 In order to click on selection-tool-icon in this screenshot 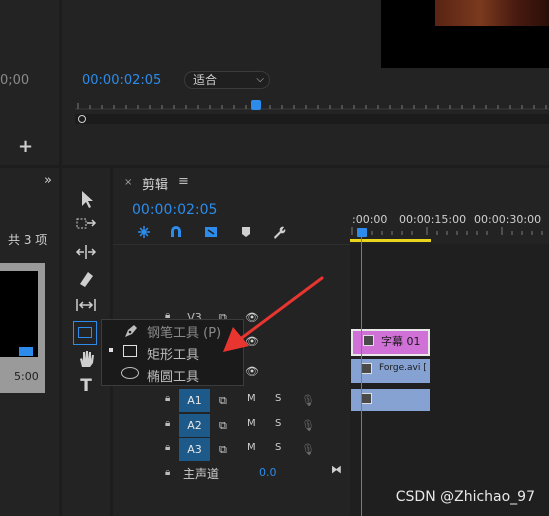, I will do `click(86, 199)`.